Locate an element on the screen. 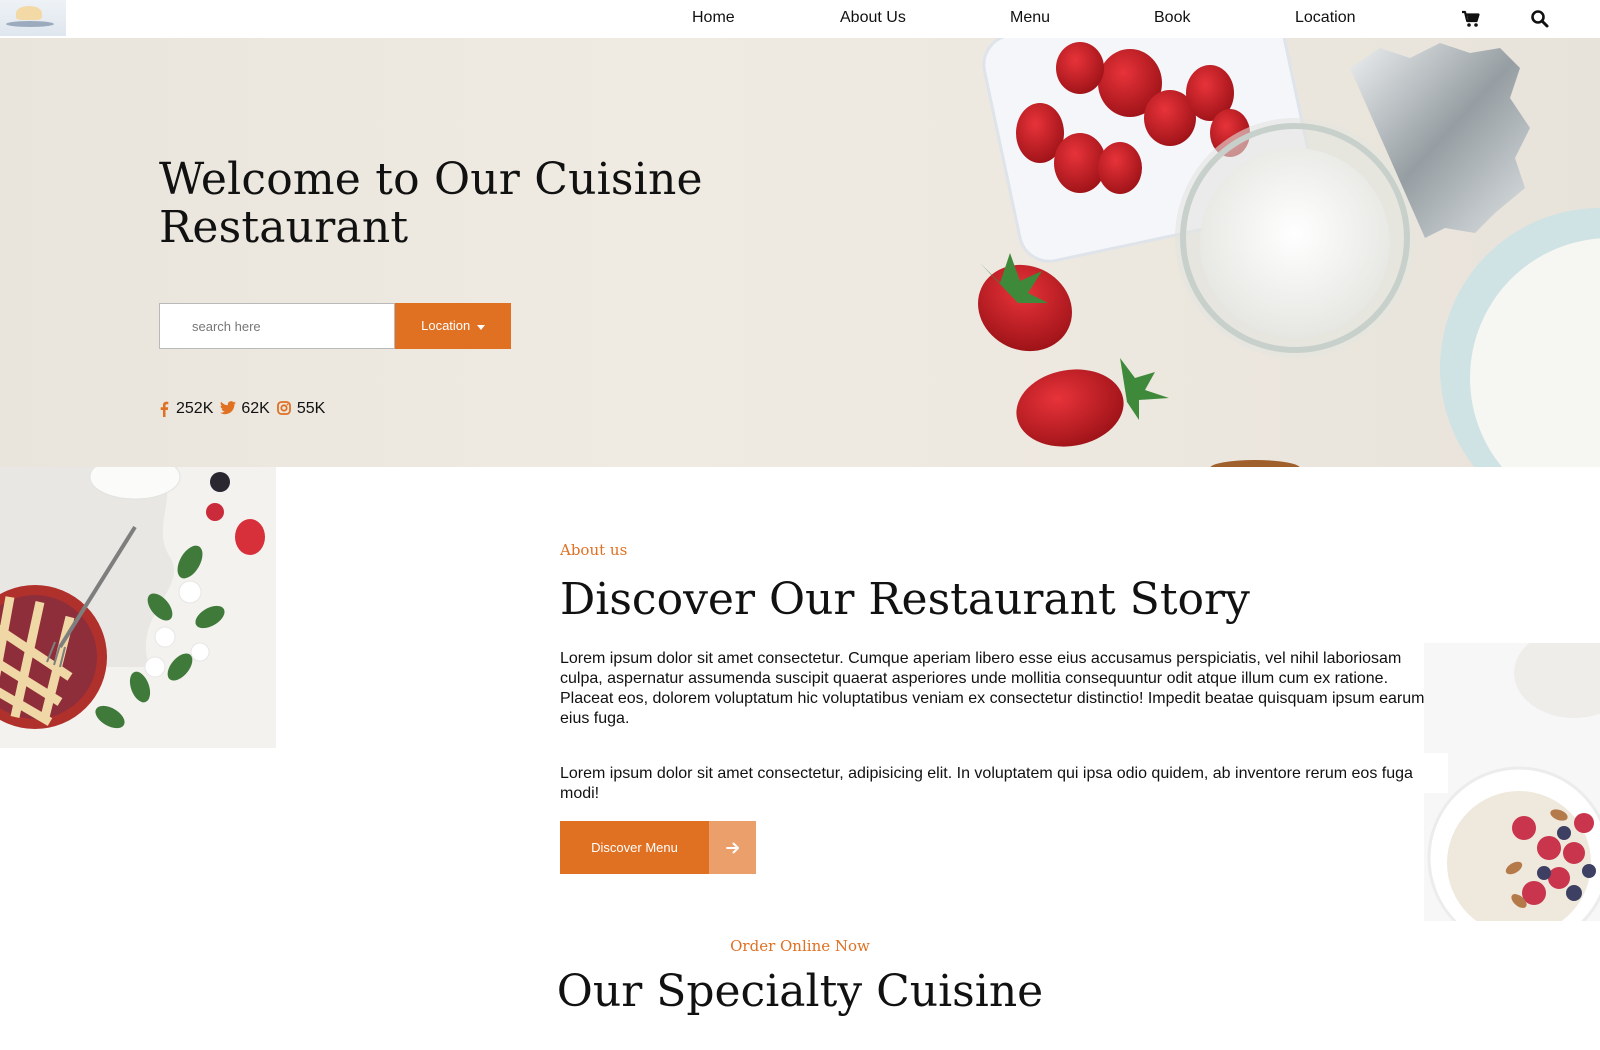 The height and width of the screenshot is (1050, 1600). oatmeal-berries-image is located at coordinates (1512, 782).